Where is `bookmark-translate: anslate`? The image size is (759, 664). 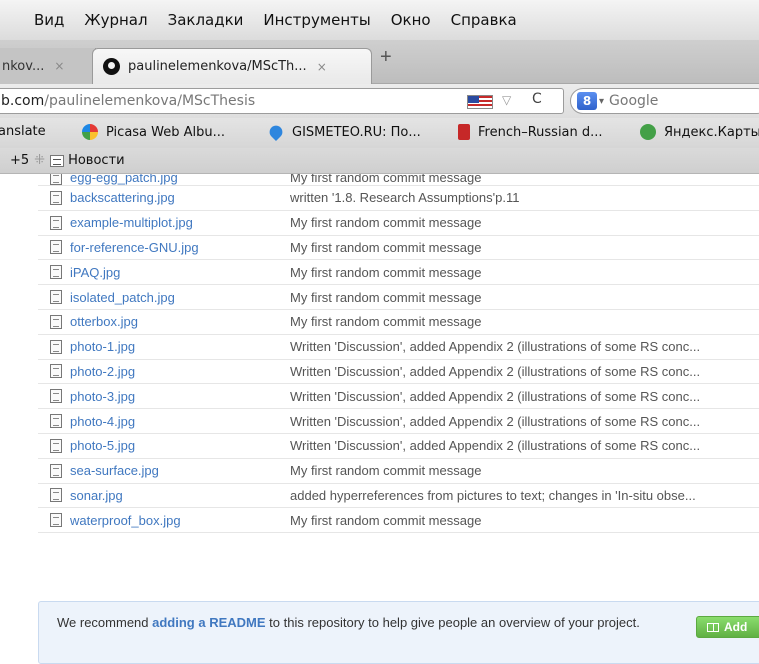
bookmark-translate: anslate is located at coordinates (23, 131).